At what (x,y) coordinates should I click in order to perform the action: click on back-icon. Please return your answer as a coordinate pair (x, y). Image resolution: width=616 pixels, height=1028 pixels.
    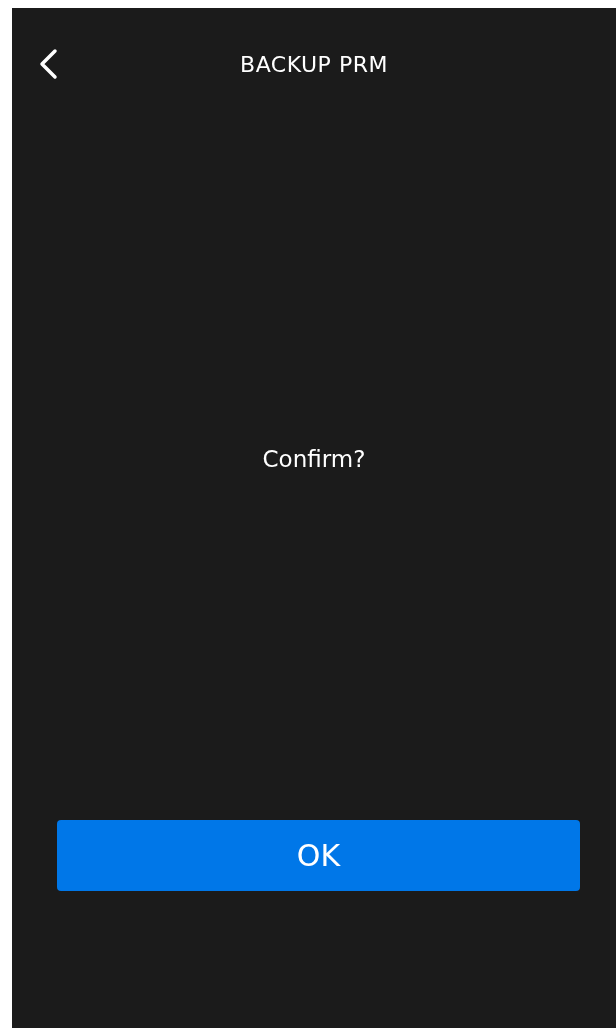
    Looking at the image, I should click on (48, 64).